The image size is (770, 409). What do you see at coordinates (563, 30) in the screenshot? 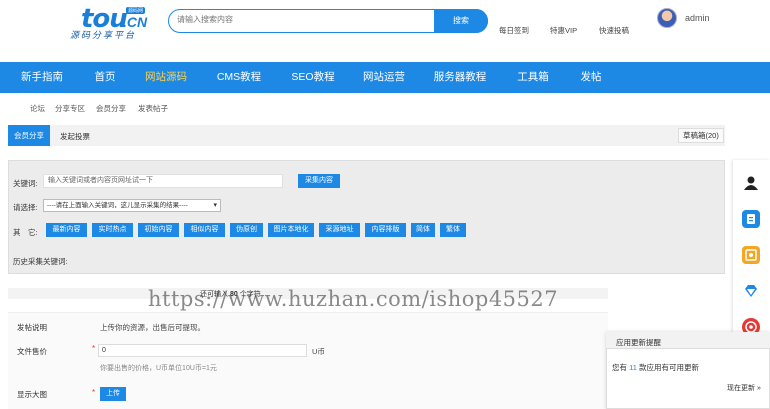
I see `vip-link: 特惠VIP` at bounding box center [563, 30].